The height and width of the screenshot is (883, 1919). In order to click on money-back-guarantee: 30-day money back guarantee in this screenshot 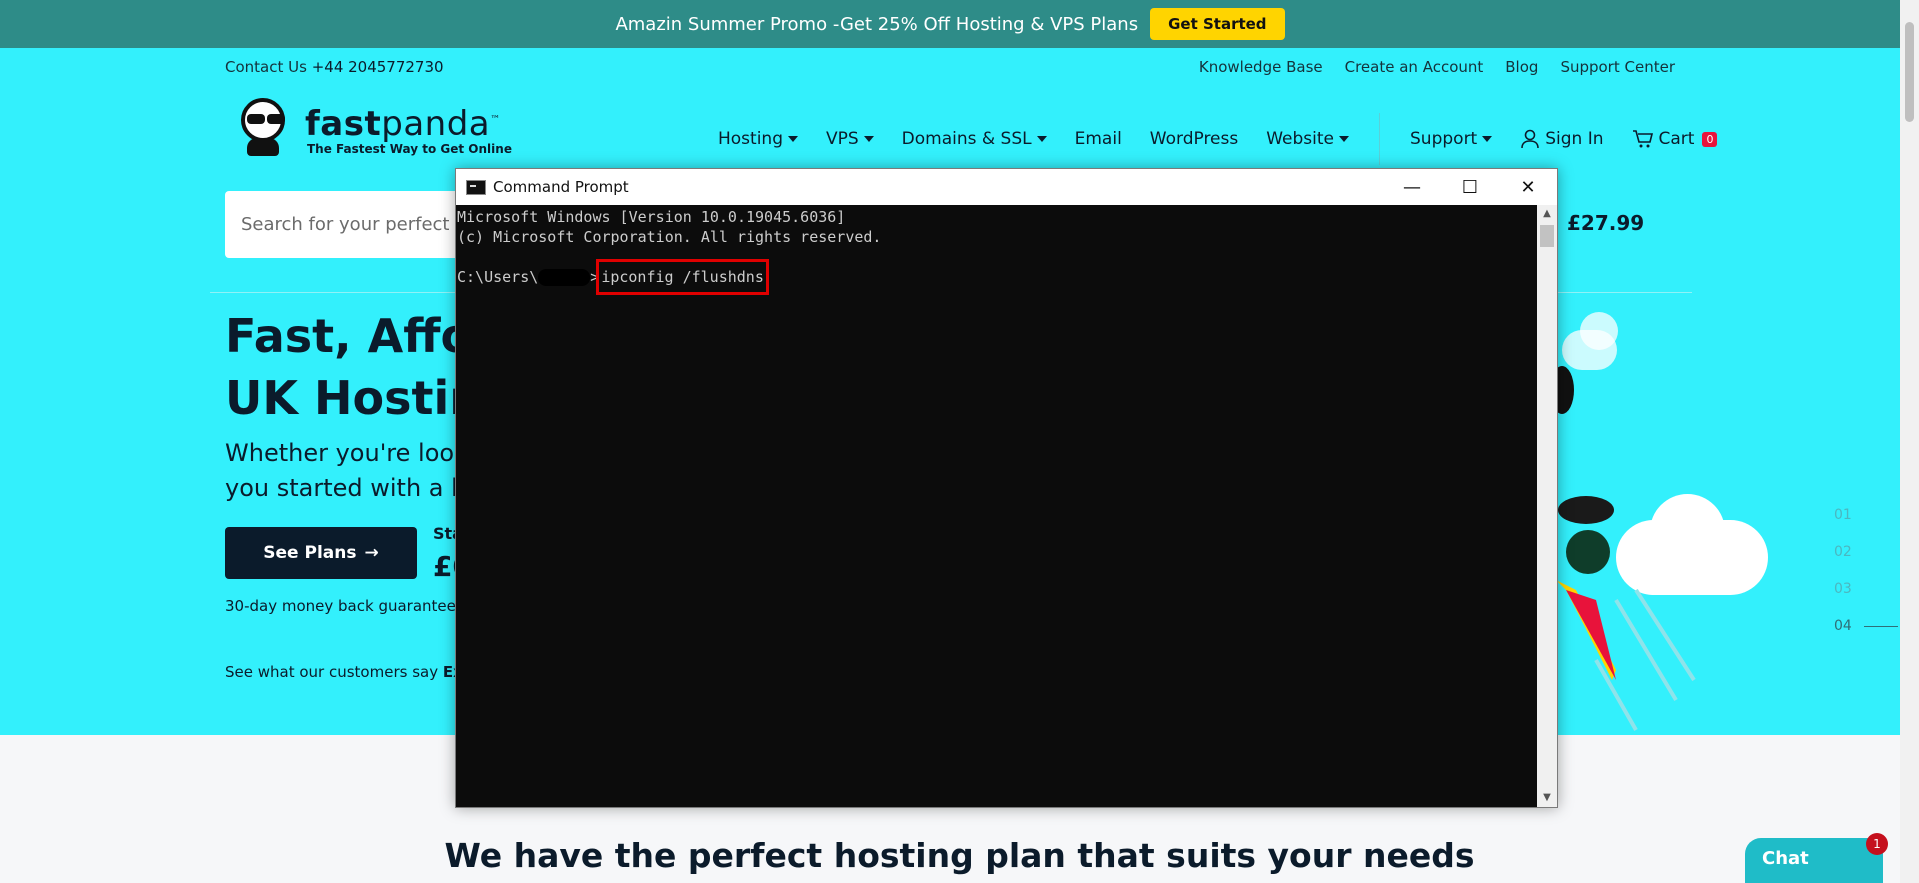, I will do `click(340, 606)`.